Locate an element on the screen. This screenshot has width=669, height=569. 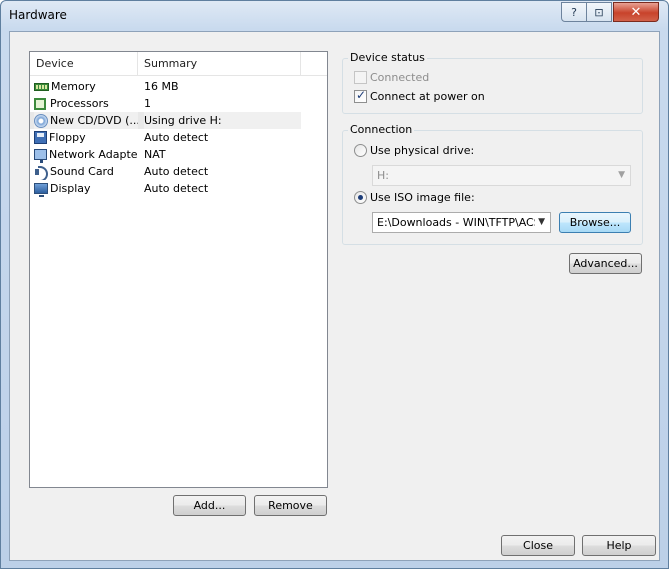
help-caption-button: ? is located at coordinates (574, 12).